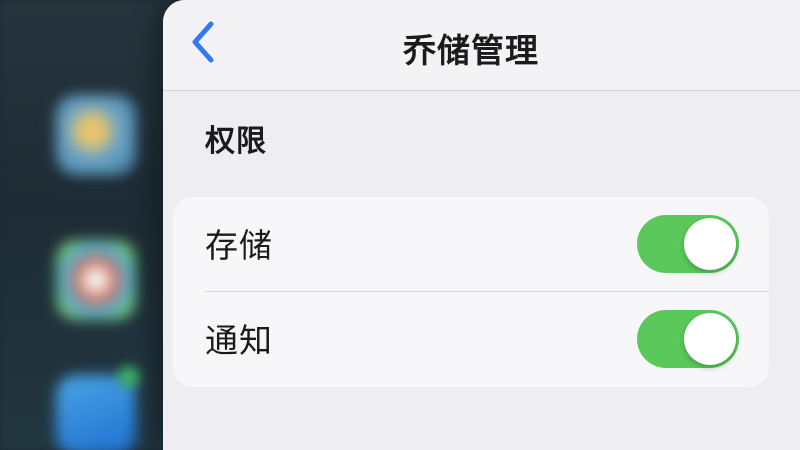 The height and width of the screenshot is (450, 800). I want to click on weather-app-icon, so click(96, 135).